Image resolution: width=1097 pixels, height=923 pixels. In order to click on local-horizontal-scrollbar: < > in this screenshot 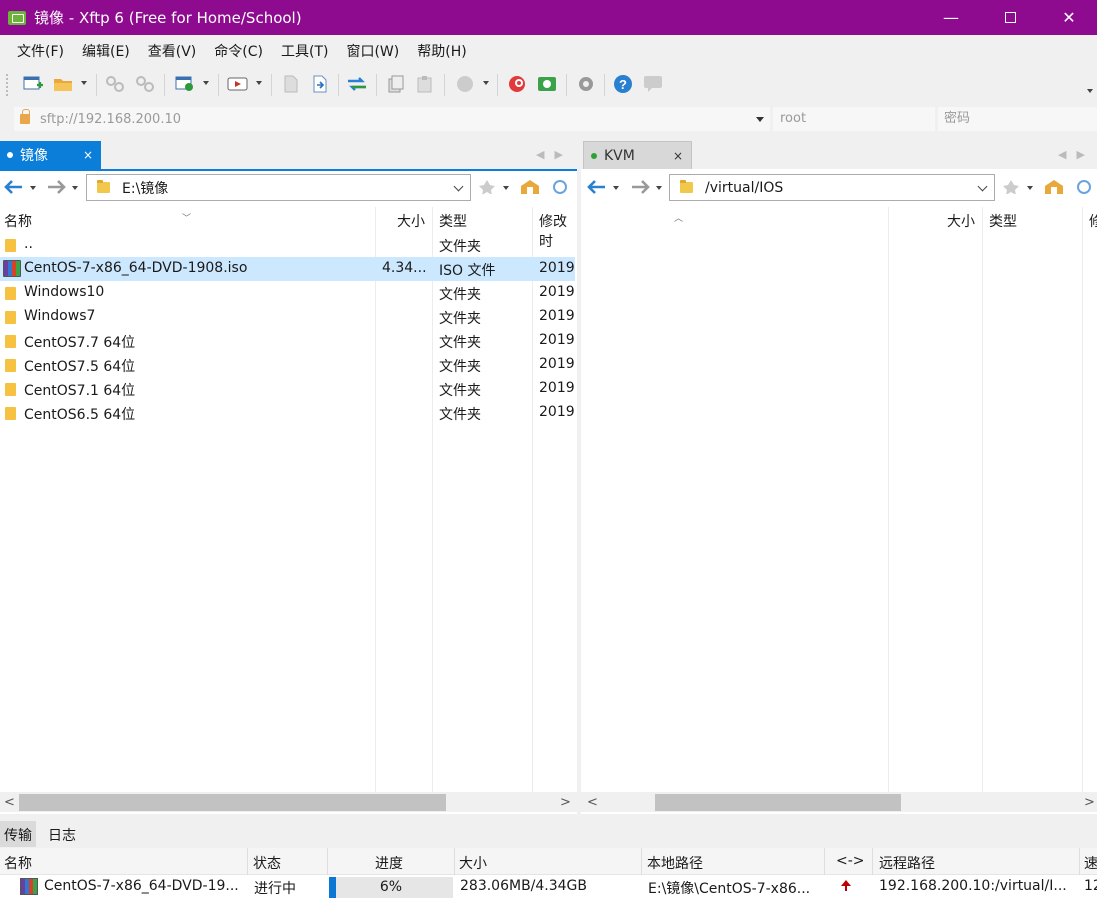, I will do `click(288, 802)`.